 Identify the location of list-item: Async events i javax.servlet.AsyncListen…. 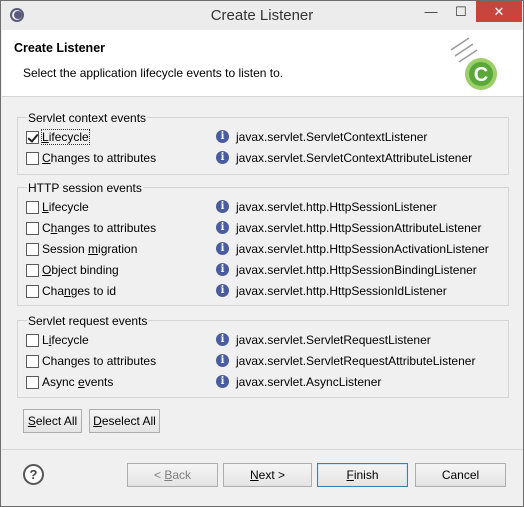
(263, 382).